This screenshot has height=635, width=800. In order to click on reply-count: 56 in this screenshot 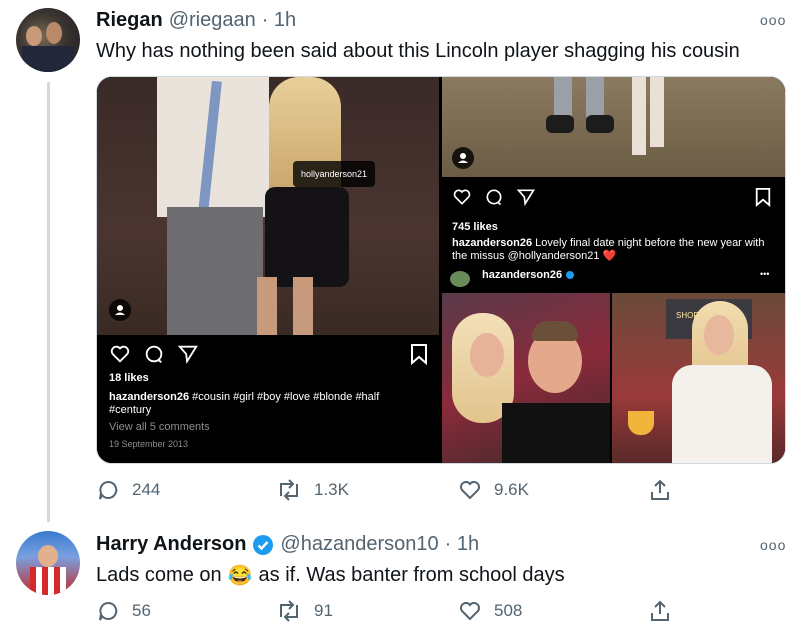, I will do `click(141, 610)`.